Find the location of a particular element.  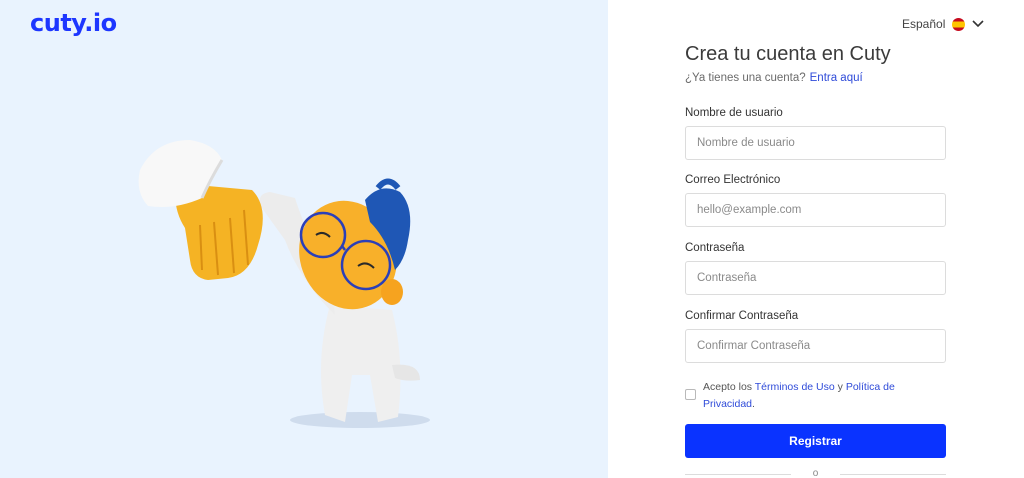

terms-conjunction: y is located at coordinates (840, 387).